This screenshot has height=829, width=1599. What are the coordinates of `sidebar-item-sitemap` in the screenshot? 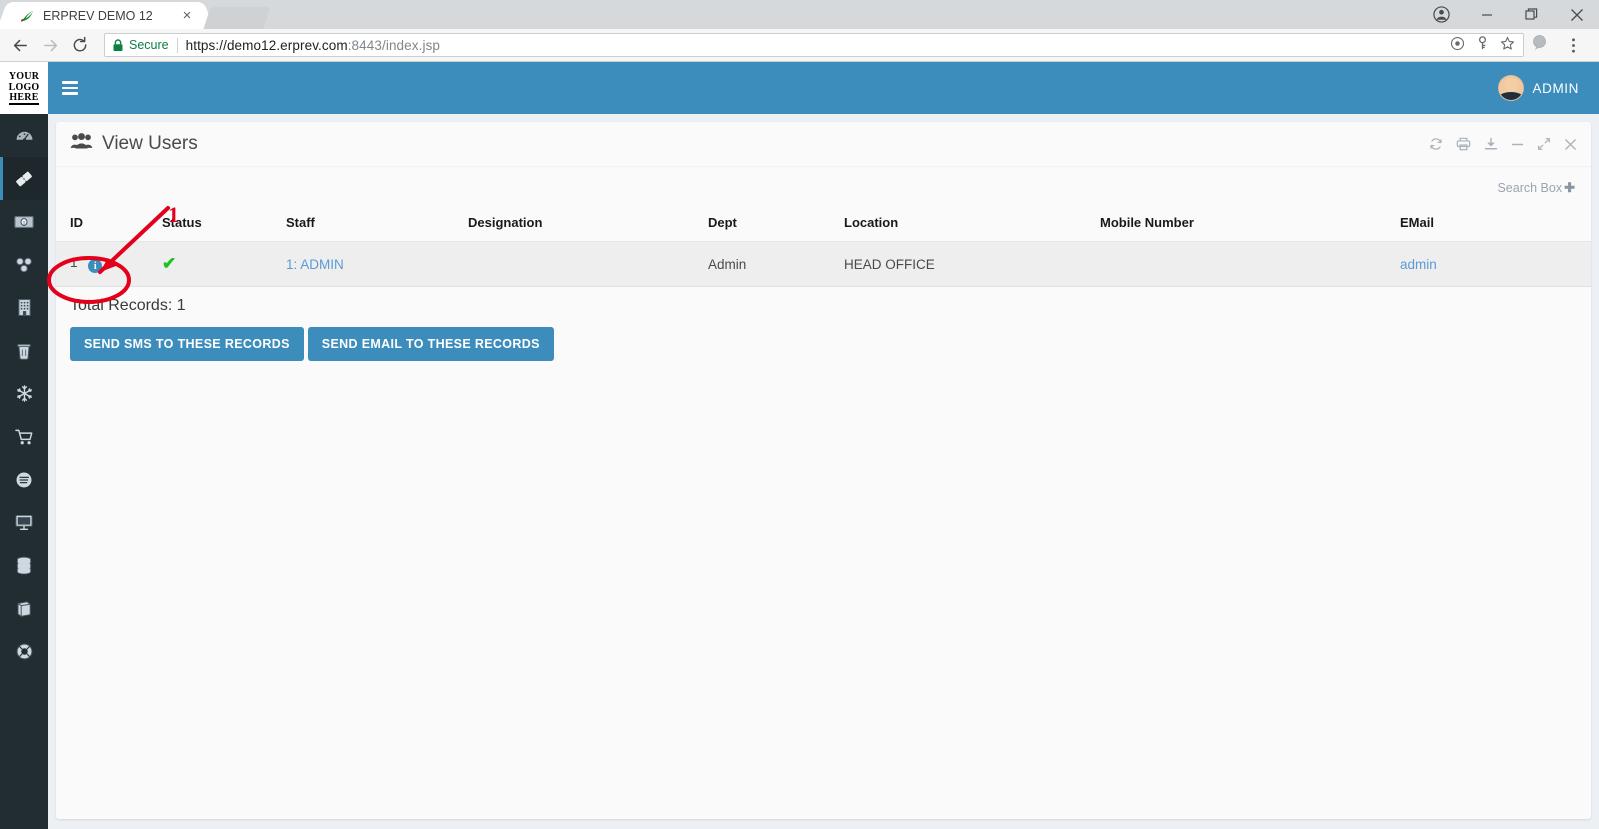 It's located at (24, 264).